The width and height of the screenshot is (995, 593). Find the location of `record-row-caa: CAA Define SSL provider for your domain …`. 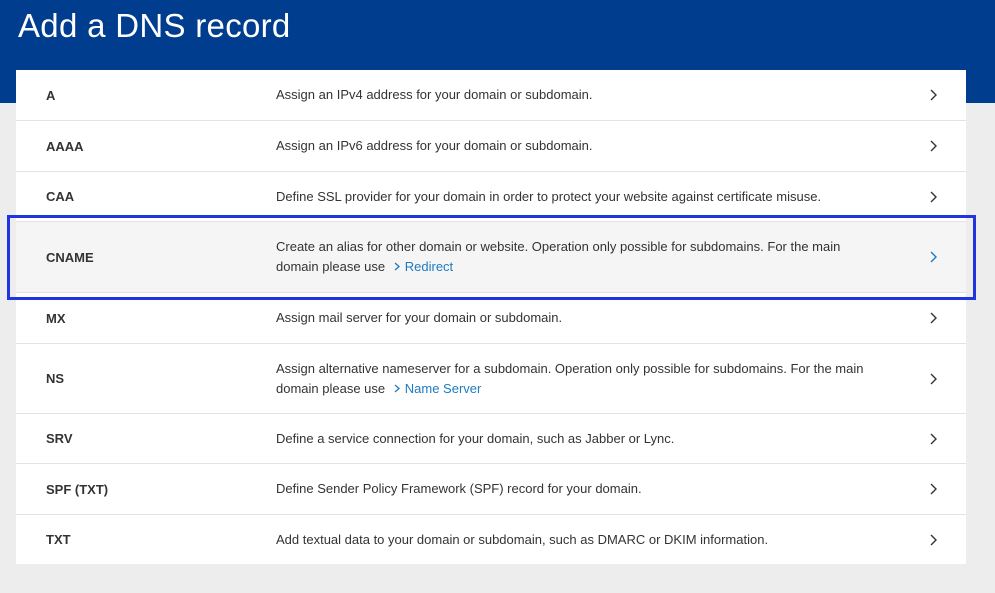

record-row-caa: CAA Define SSL provider for your domain … is located at coordinates (491, 197).